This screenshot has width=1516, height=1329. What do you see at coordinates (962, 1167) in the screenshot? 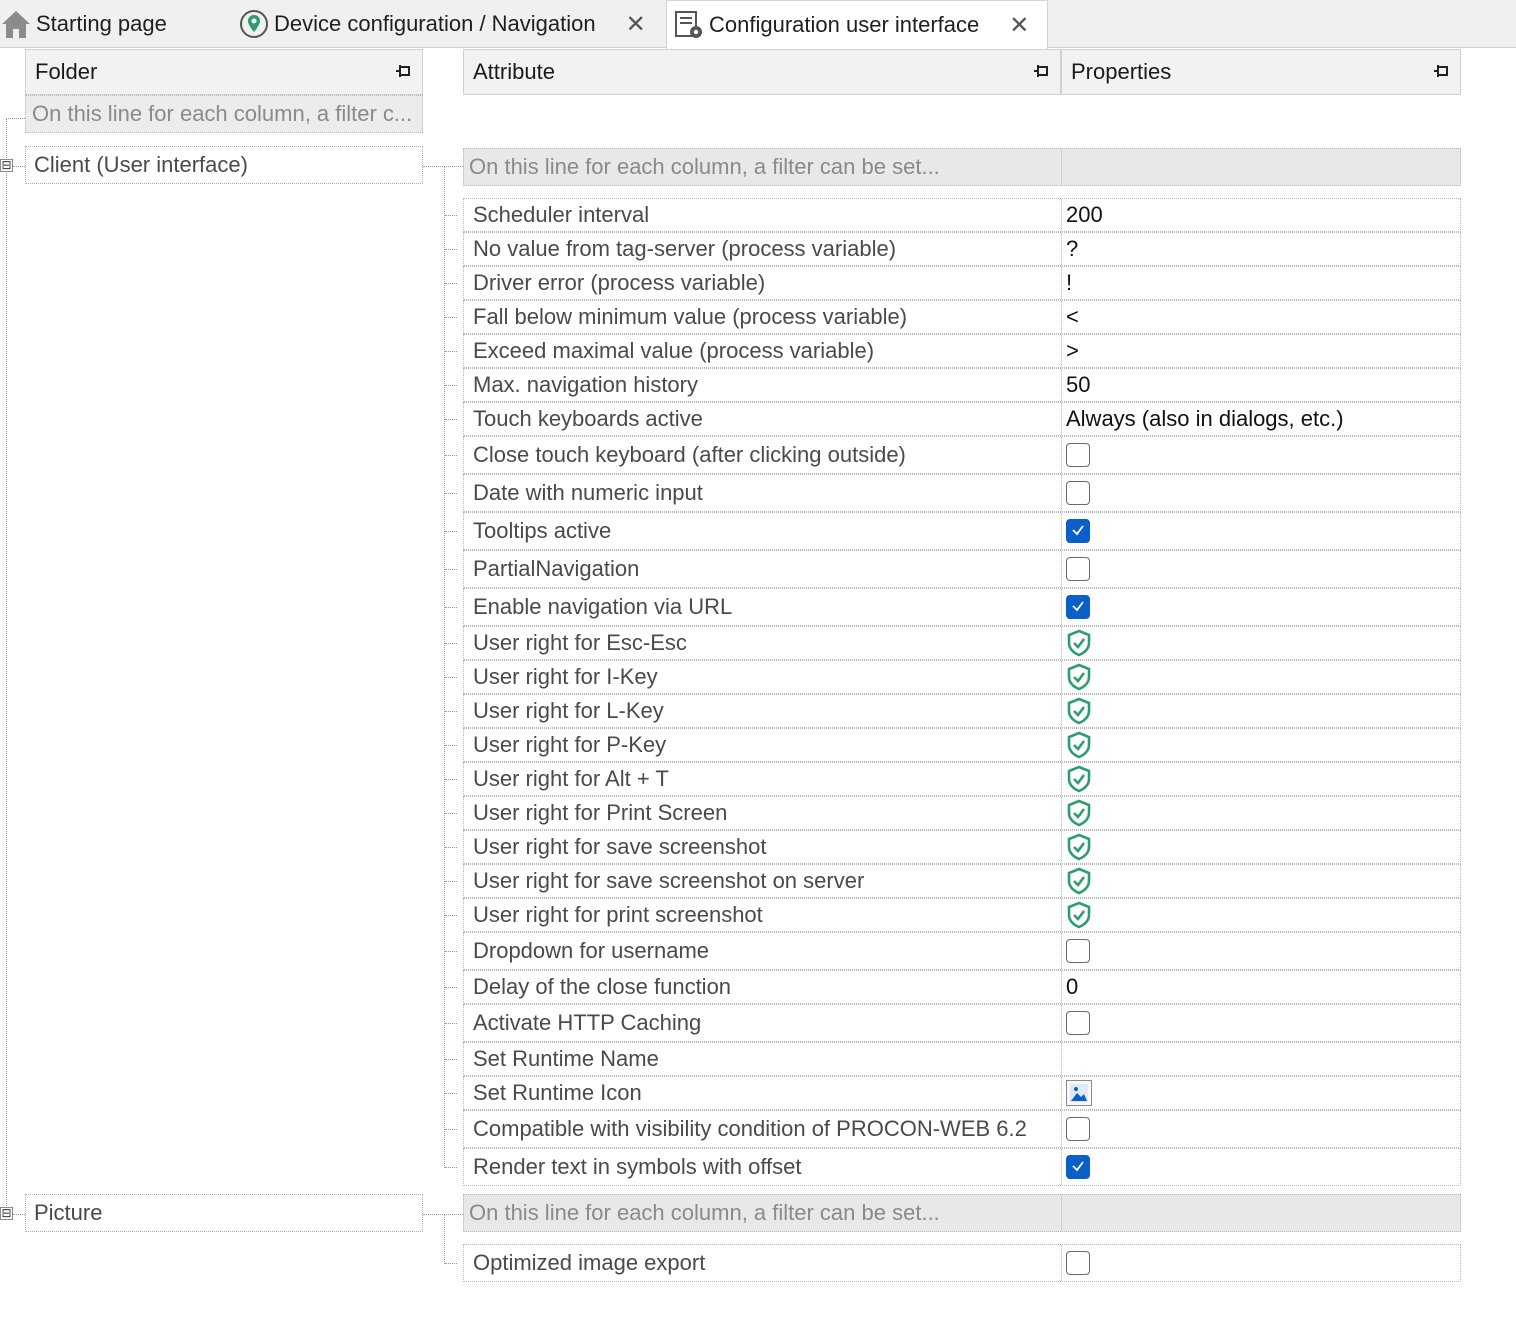
I see `property-row: Render text in symbols with offset` at bounding box center [962, 1167].